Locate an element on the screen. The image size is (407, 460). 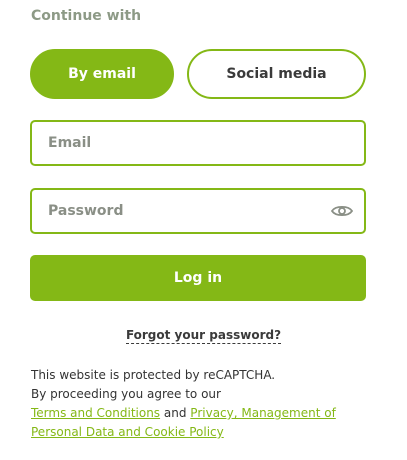
tab-social-media: Social media is located at coordinates (276, 74).